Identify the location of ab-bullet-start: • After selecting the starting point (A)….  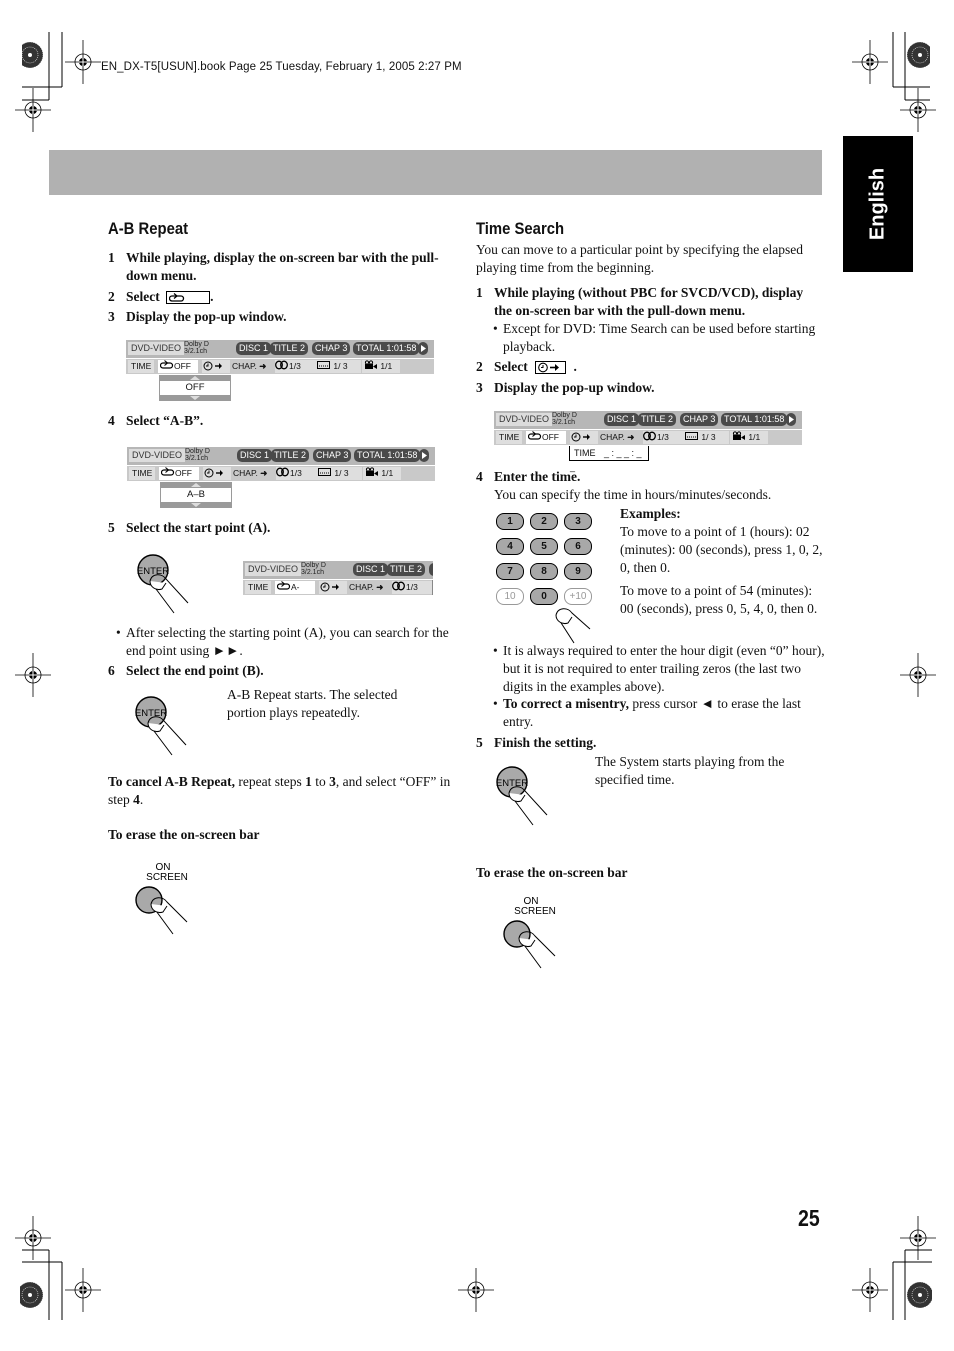
(282, 641).